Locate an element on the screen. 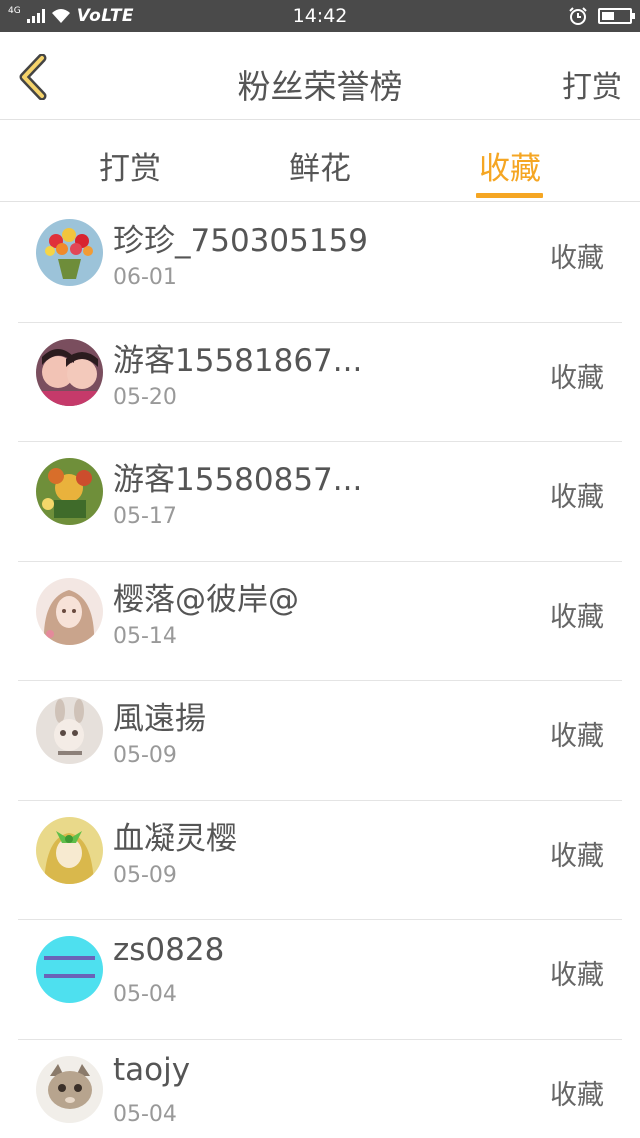 This screenshot has width=640, height=1138. list-item: 樱落@彼岸@ 05-14 收藏 is located at coordinates (320, 622).